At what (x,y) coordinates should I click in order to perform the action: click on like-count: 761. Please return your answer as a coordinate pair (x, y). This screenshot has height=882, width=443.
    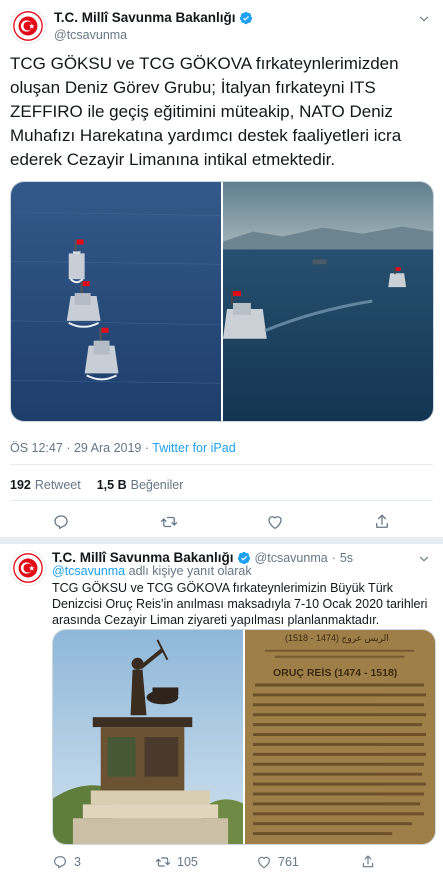
    Looking at the image, I should click on (288, 862).